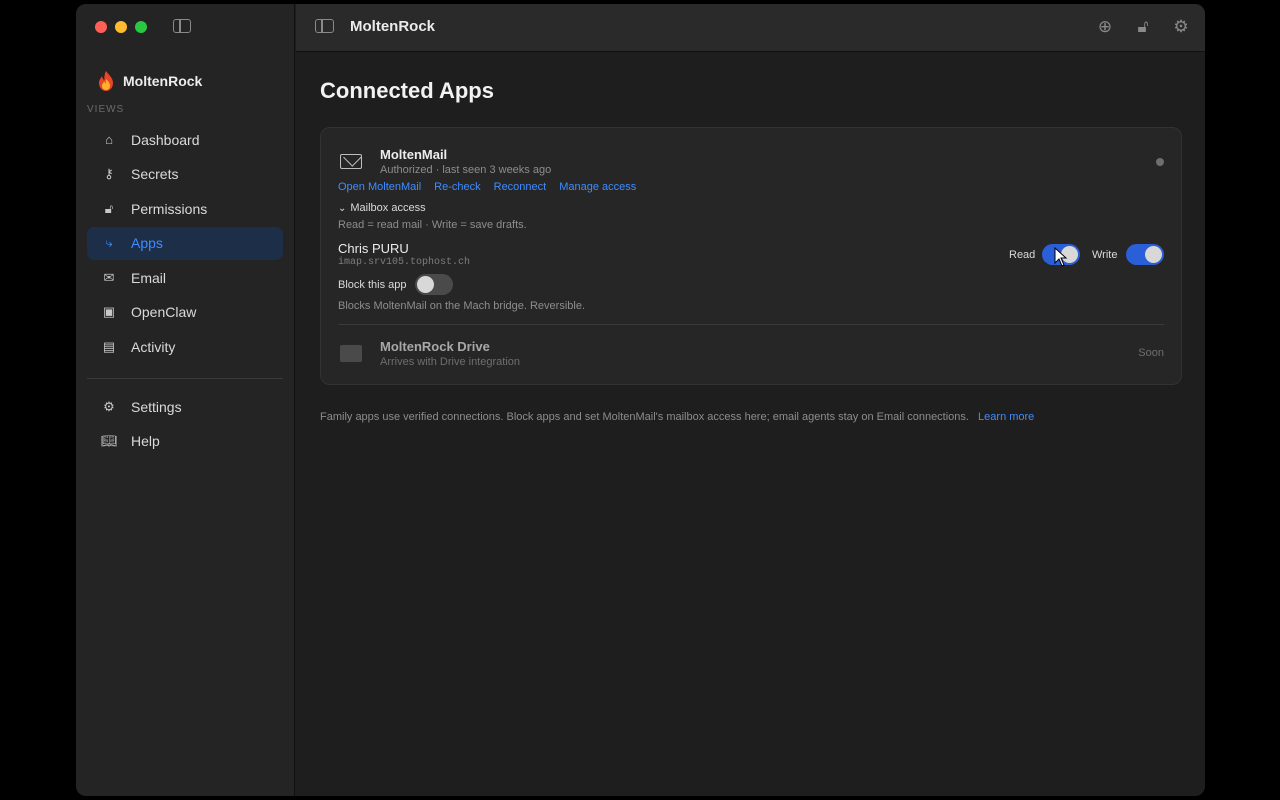 The image size is (1280, 800). Describe the element at coordinates (109, 347) in the screenshot. I see `clipboard-icon: ▤` at that location.